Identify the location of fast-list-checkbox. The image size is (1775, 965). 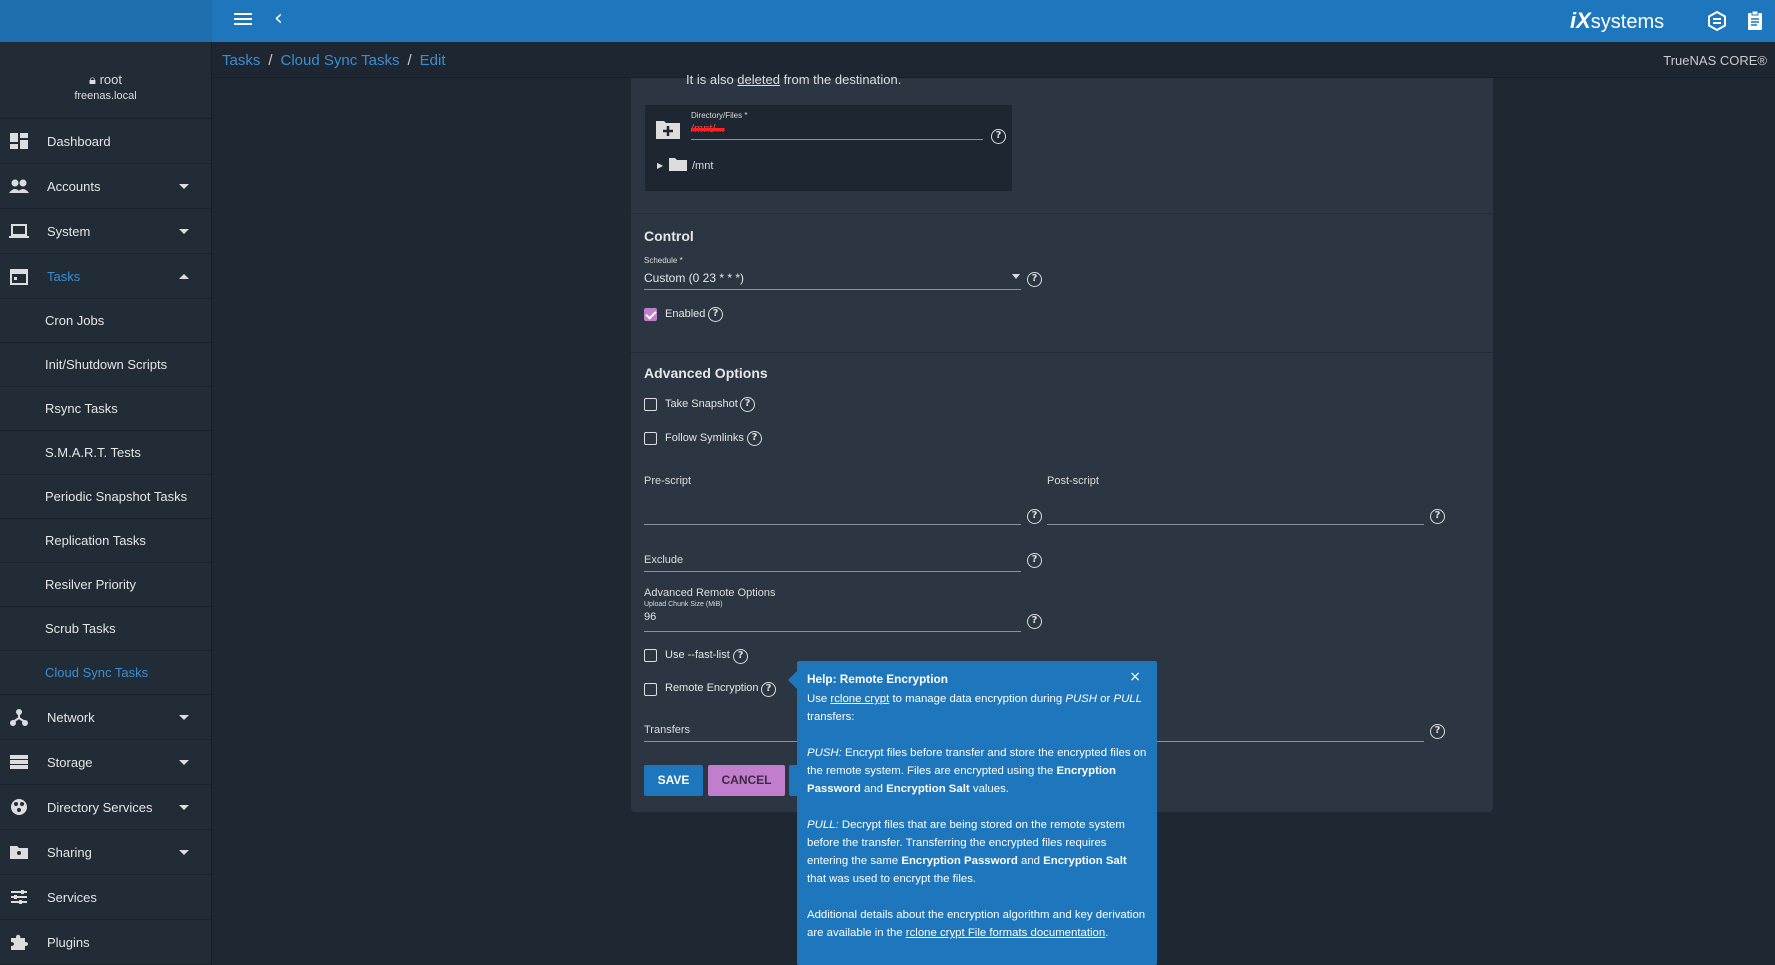
(650, 655).